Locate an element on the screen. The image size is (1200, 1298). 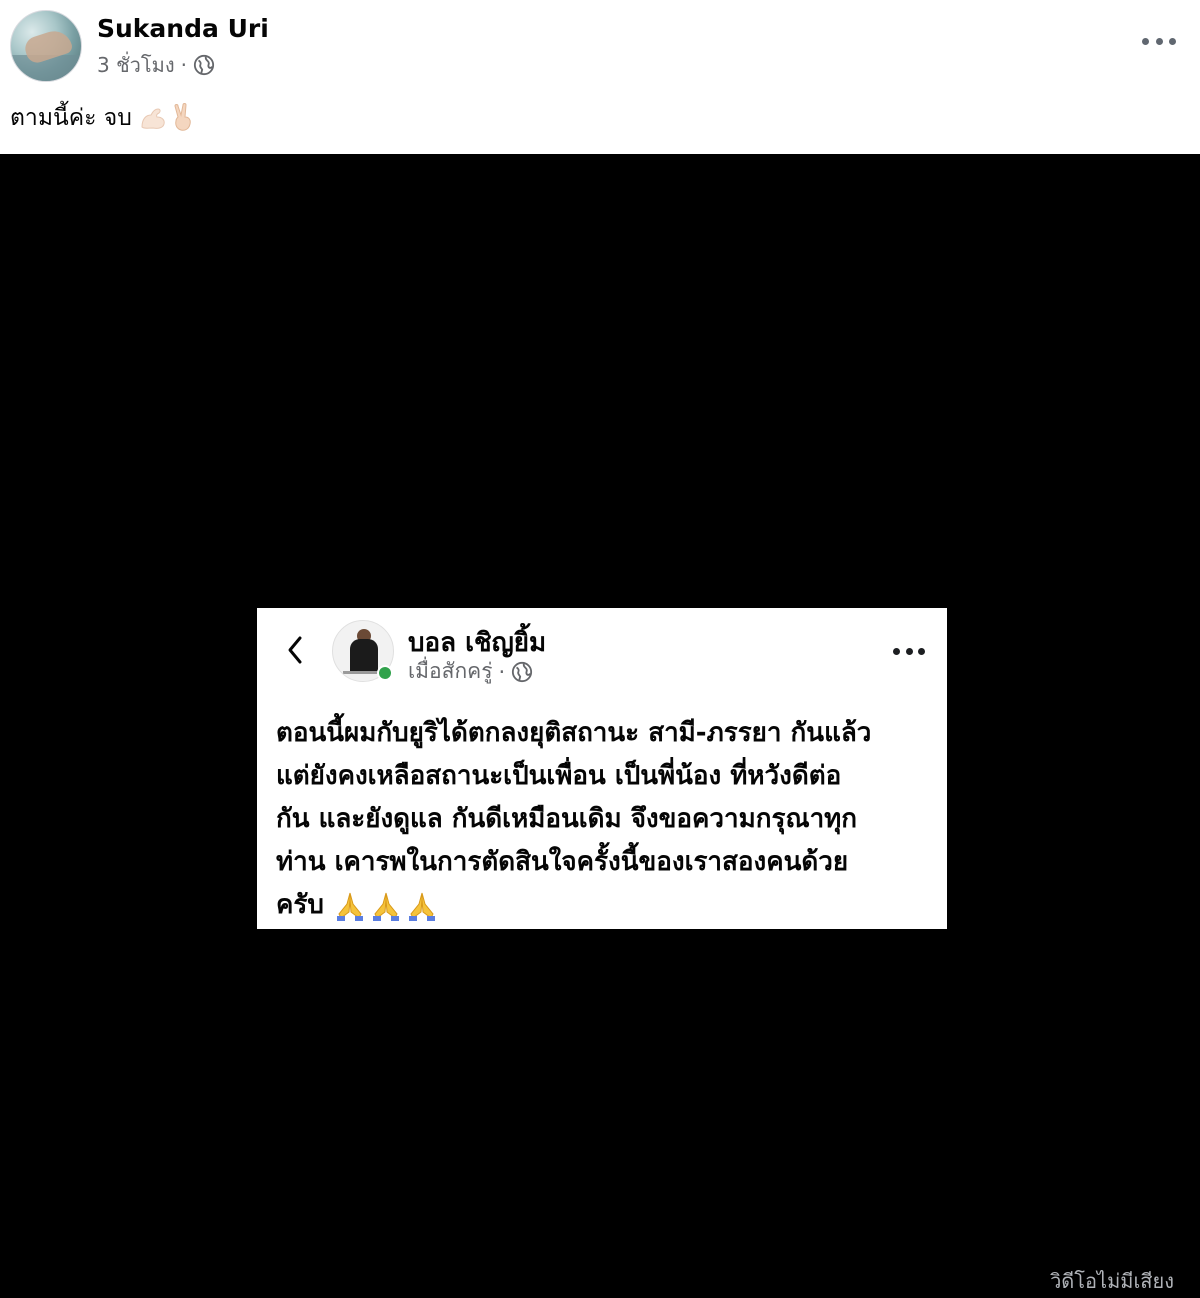
post-meta: 3 ชั่วโมง · is located at coordinates (156, 65).